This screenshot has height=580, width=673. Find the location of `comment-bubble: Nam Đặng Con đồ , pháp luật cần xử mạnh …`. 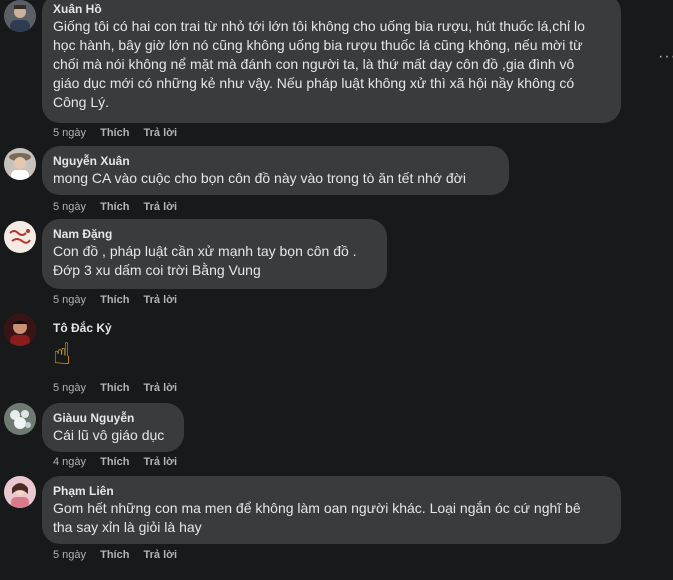

comment-bubble: Nam Đặng Con đồ , pháp luật cần xử mạnh … is located at coordinates (214, 254).